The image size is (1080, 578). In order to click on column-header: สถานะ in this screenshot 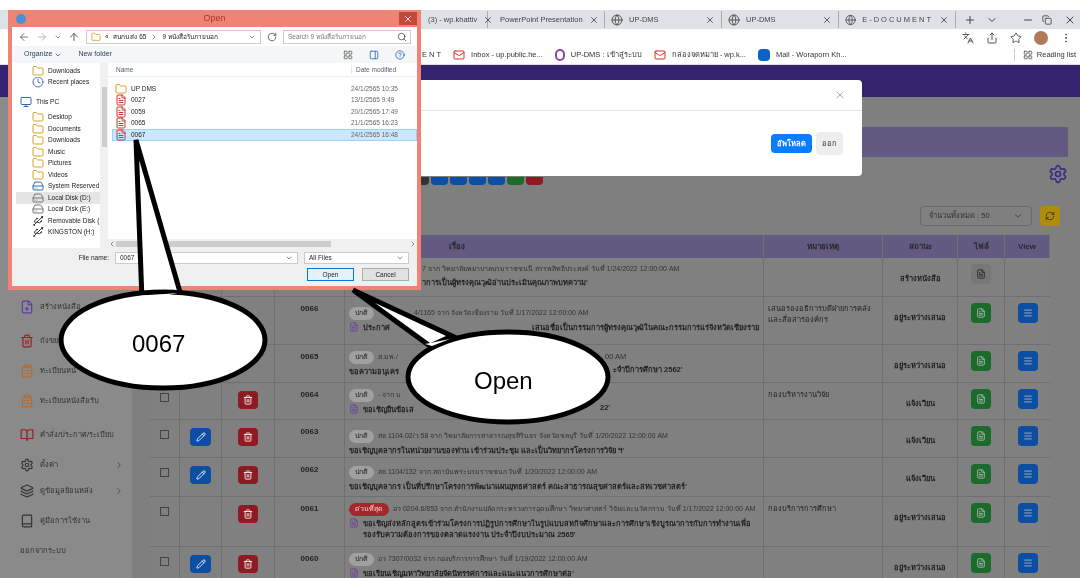, I will do `click(920, 246)`.